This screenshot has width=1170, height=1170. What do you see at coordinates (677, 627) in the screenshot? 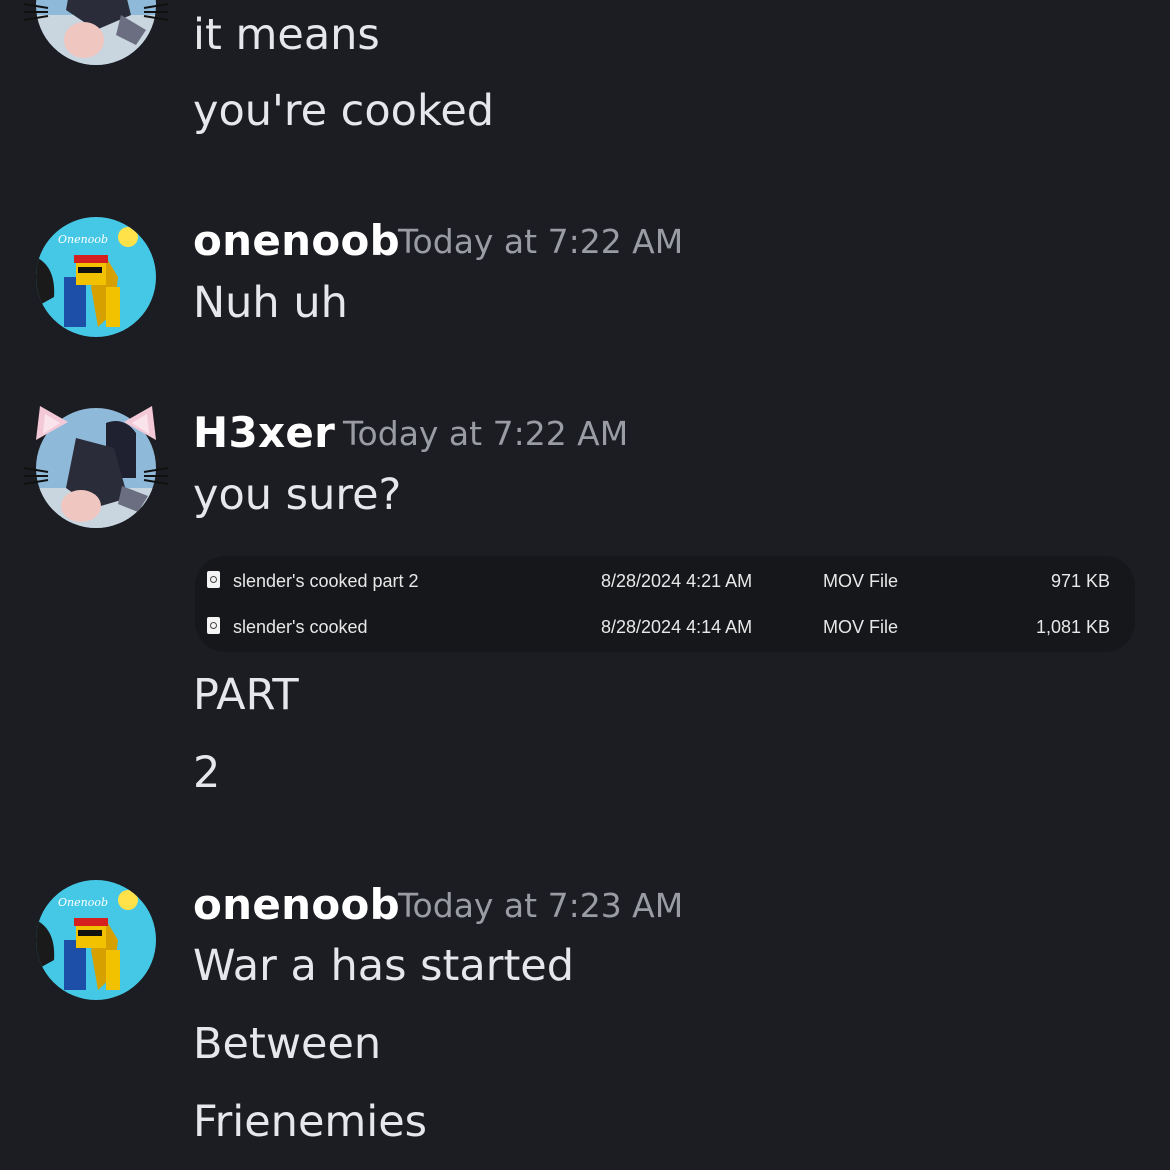
I see `file-date: 8/28/2024 4:14 AM` at bounding box center [677, 627].